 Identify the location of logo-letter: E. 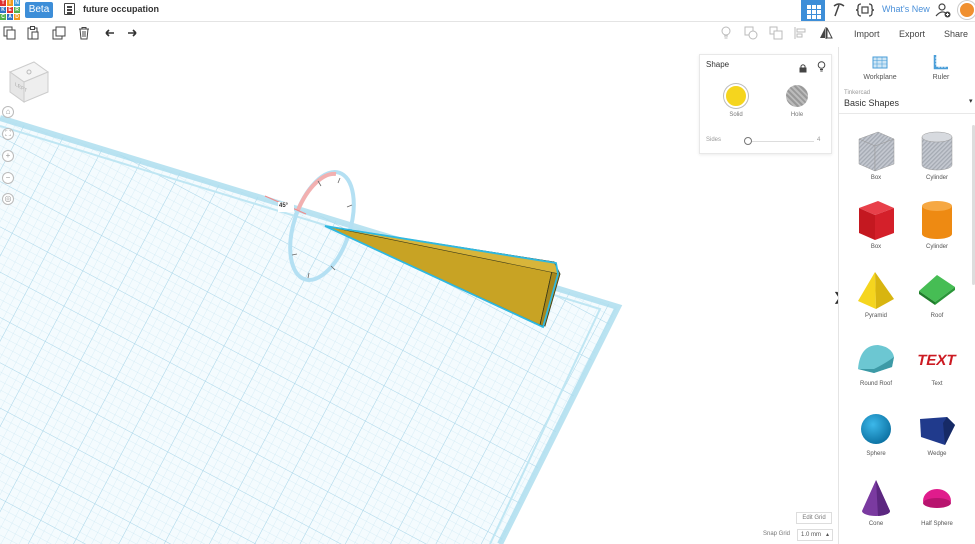
(10, 10).